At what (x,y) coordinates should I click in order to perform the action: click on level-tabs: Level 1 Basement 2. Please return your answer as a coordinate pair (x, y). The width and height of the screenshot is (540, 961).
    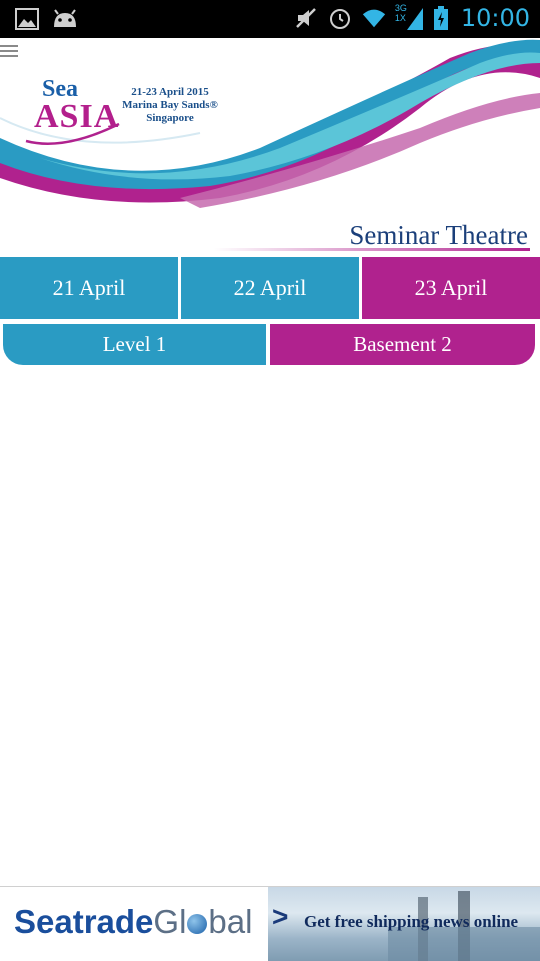
    Looking at the image, I should click on (269, 344).